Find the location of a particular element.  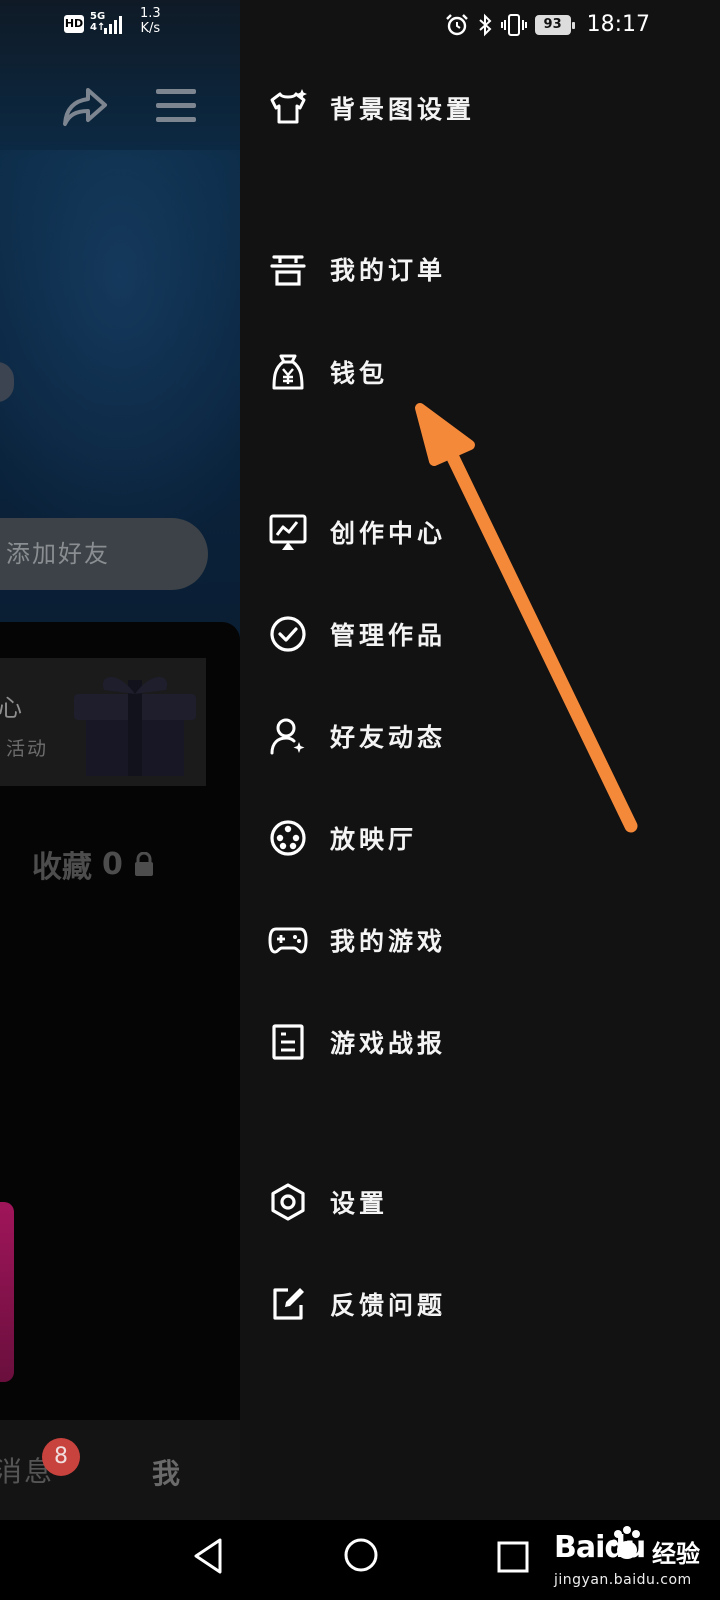

gamepad-icon is located at coordinates (288, 940).